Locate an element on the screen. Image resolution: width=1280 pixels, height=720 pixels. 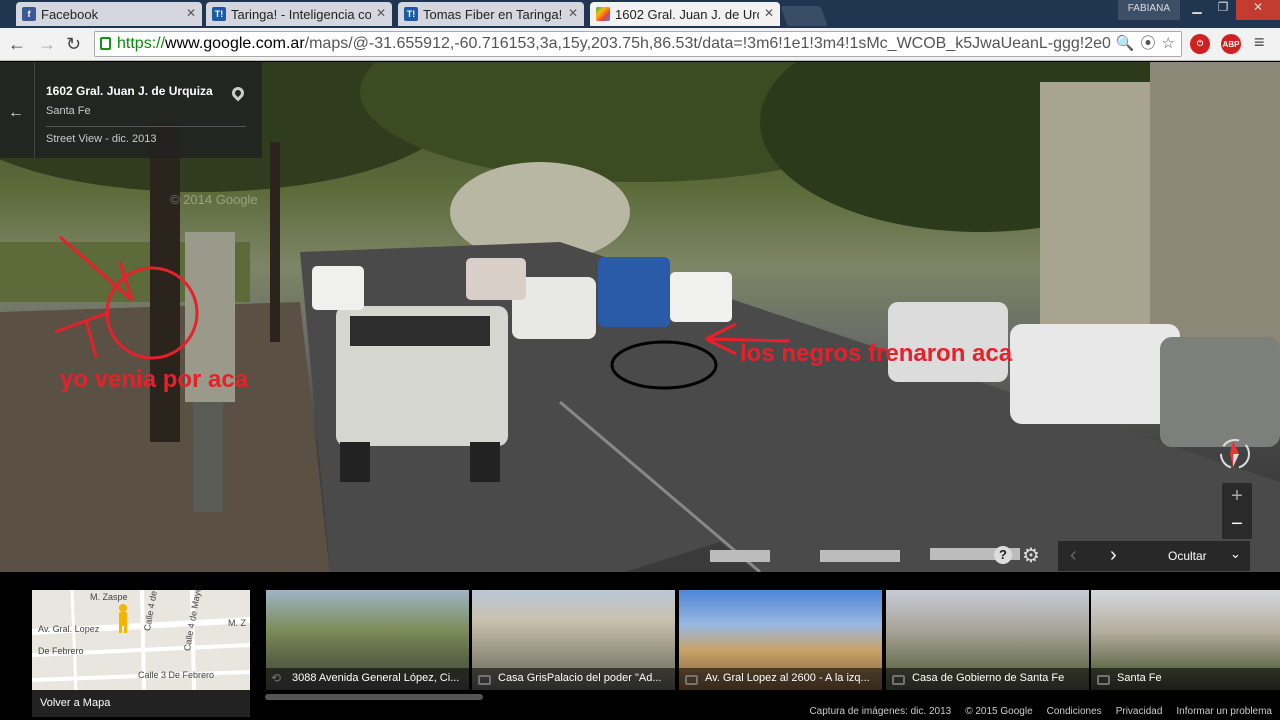
tab-taringa: T! Taringa! - Inteligencia colectiva ✕ is located at coordinates (299, 14).